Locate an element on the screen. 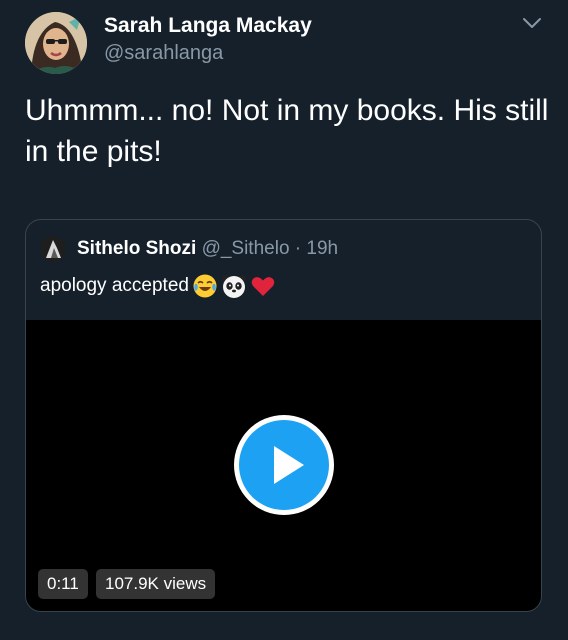 The image size is (568, 640). video-views-badge: 107.9K views is located at coordinates (156, 584).